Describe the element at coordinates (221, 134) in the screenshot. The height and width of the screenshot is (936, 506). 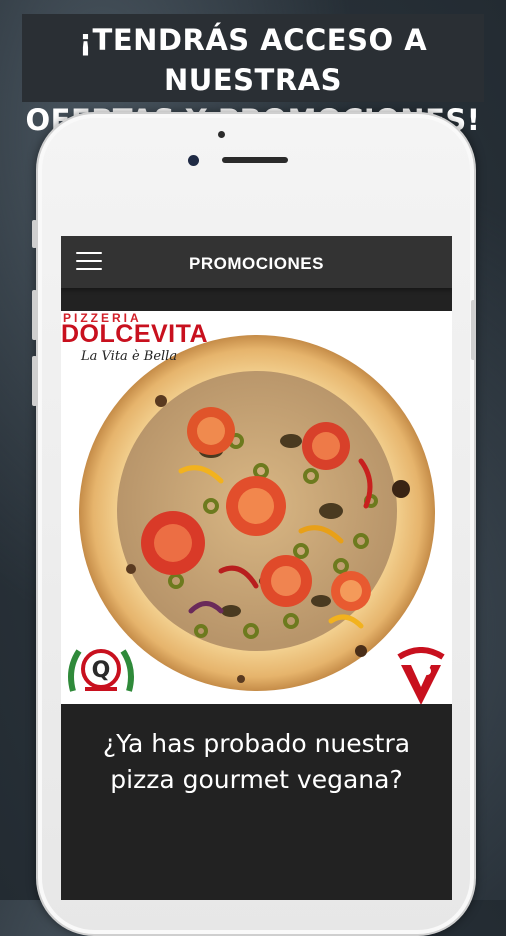
I see `proximity-sensor` at that location.